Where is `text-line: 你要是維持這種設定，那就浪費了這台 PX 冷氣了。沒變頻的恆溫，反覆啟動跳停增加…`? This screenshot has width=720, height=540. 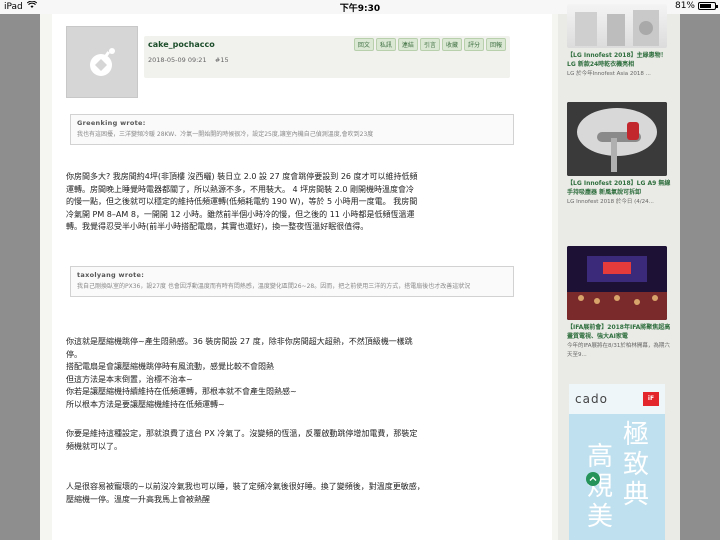
text-line: 你要是維持這種設定，那就浪費了這台 PX 冷氣了。沒變頻的恆溫，反覆啟動跳停增加… is located at coordinates (242, 433).